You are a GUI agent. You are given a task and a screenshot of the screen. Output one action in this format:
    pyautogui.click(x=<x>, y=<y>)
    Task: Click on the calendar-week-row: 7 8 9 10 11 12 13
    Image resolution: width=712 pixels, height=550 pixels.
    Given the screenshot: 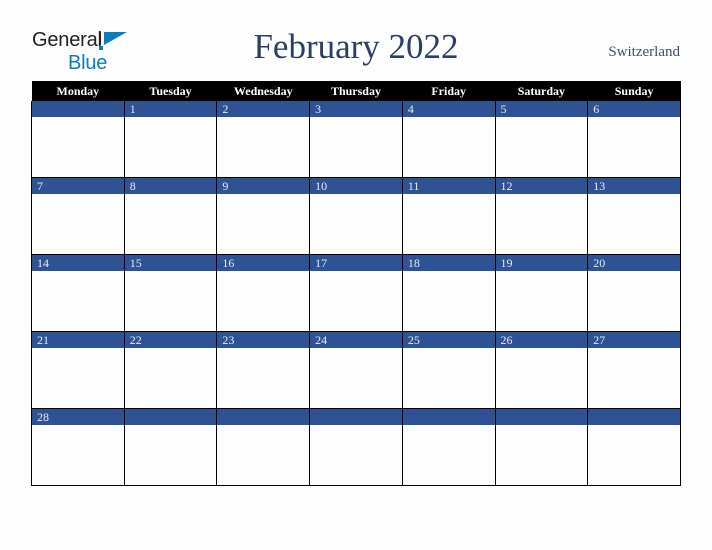 What is the action you would take?
    pyautogui.click(x=356, y=216)
    